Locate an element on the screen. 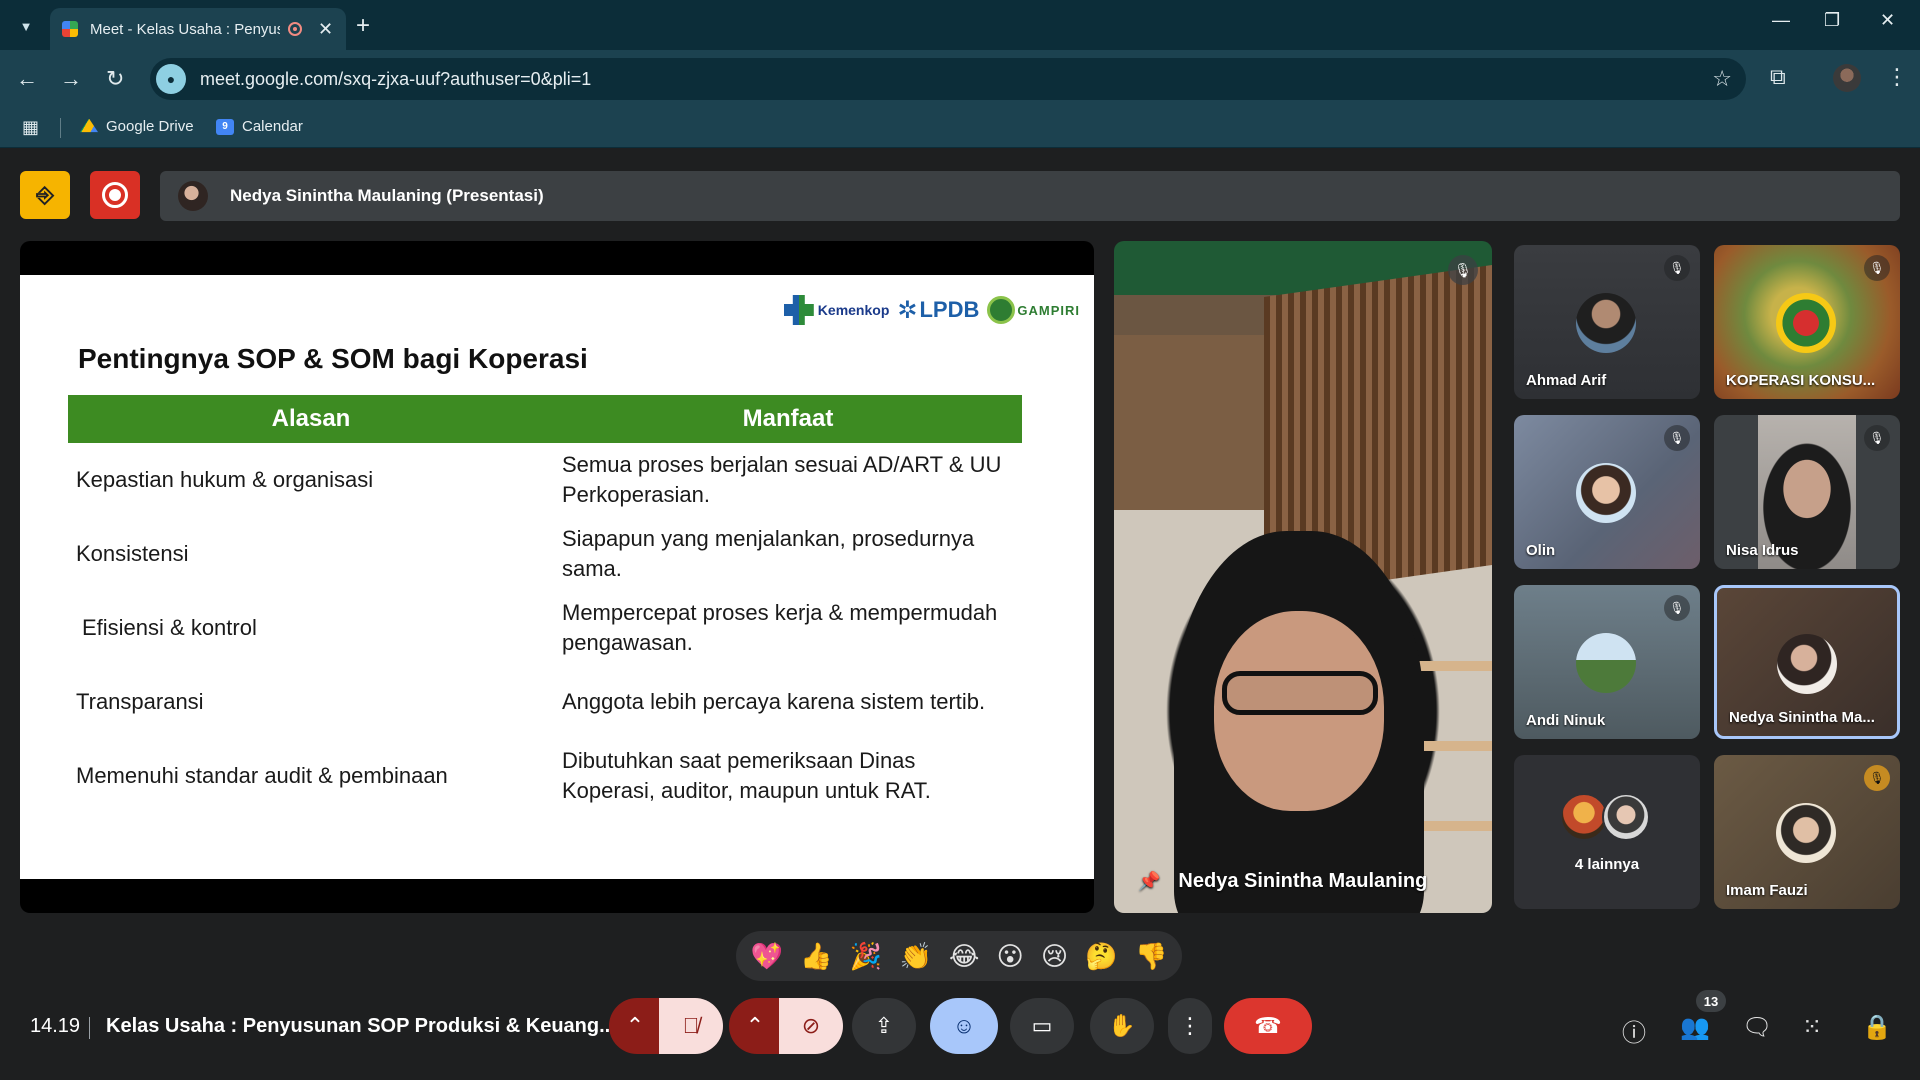  host-controls-lock-icon: 🔒 is located at coordinates (1877, 1027).